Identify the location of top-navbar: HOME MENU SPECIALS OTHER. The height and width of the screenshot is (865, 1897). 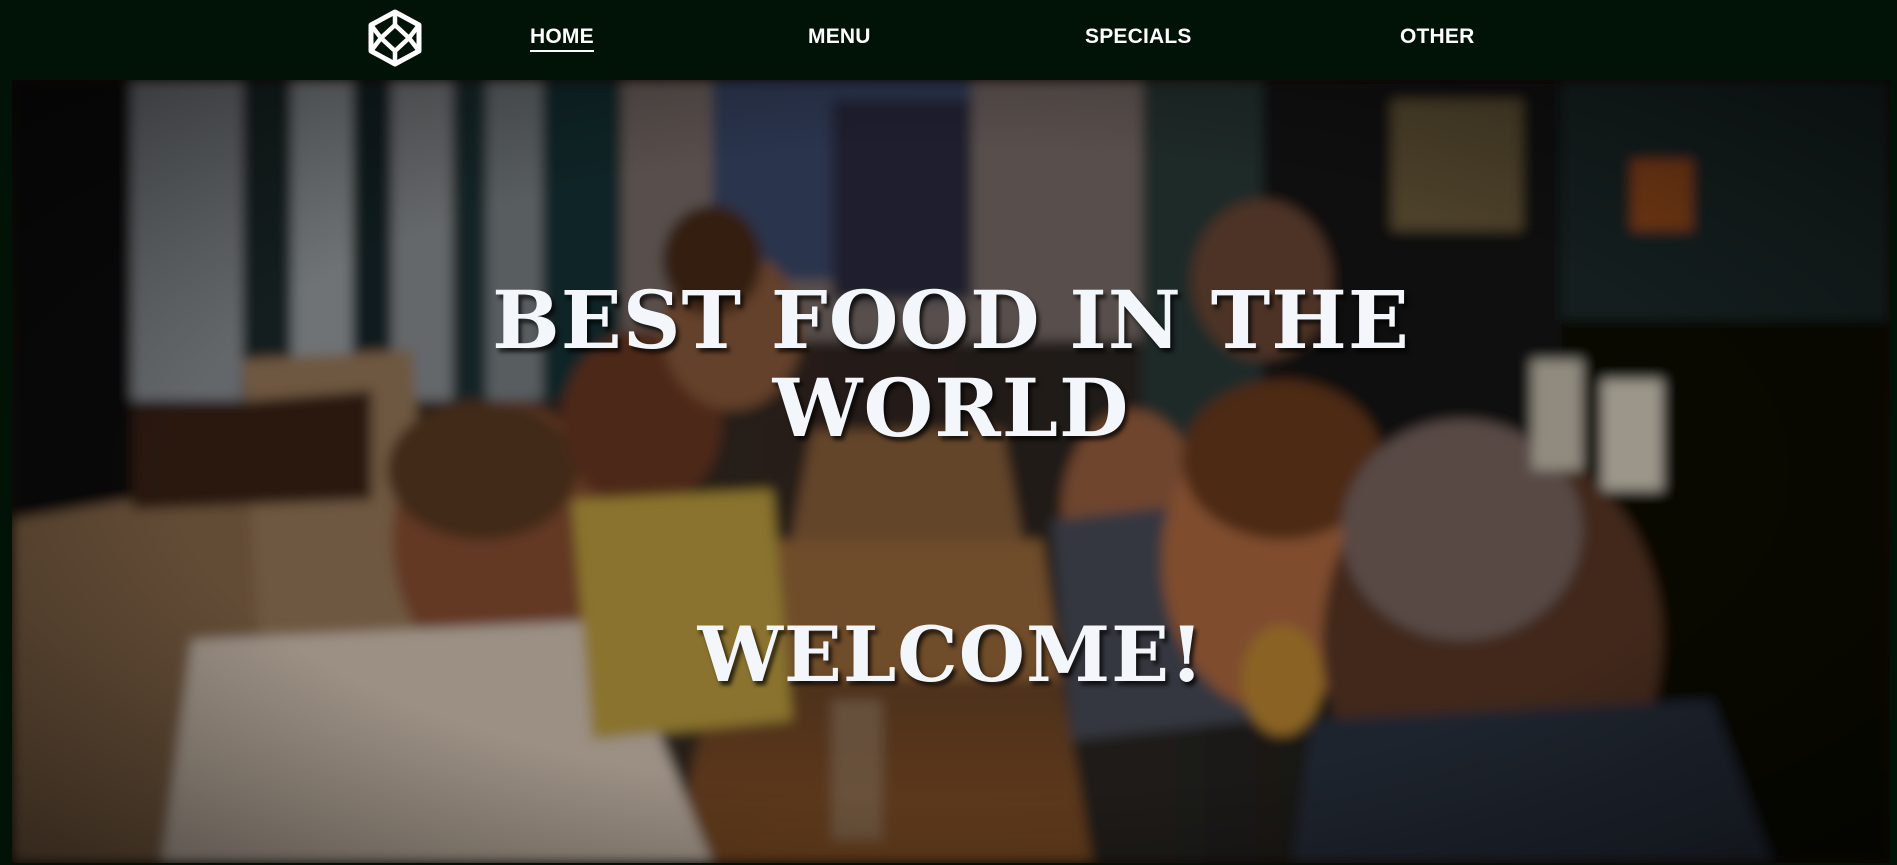
(948, 40).